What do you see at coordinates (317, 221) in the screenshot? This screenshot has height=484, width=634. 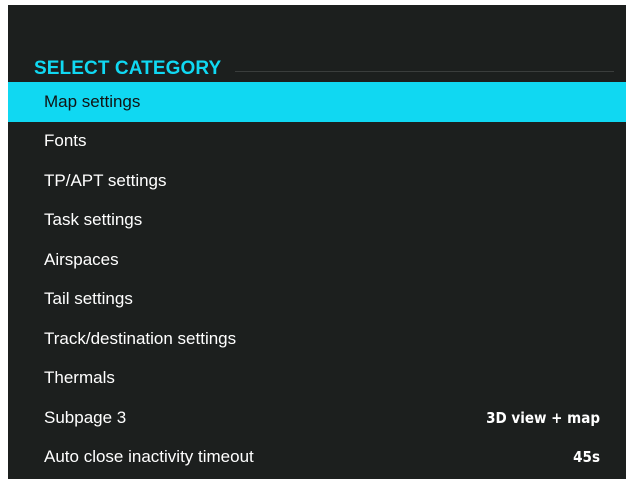 I see `menu-item-task-settings: Task settings` at bounding box center [317, 221].